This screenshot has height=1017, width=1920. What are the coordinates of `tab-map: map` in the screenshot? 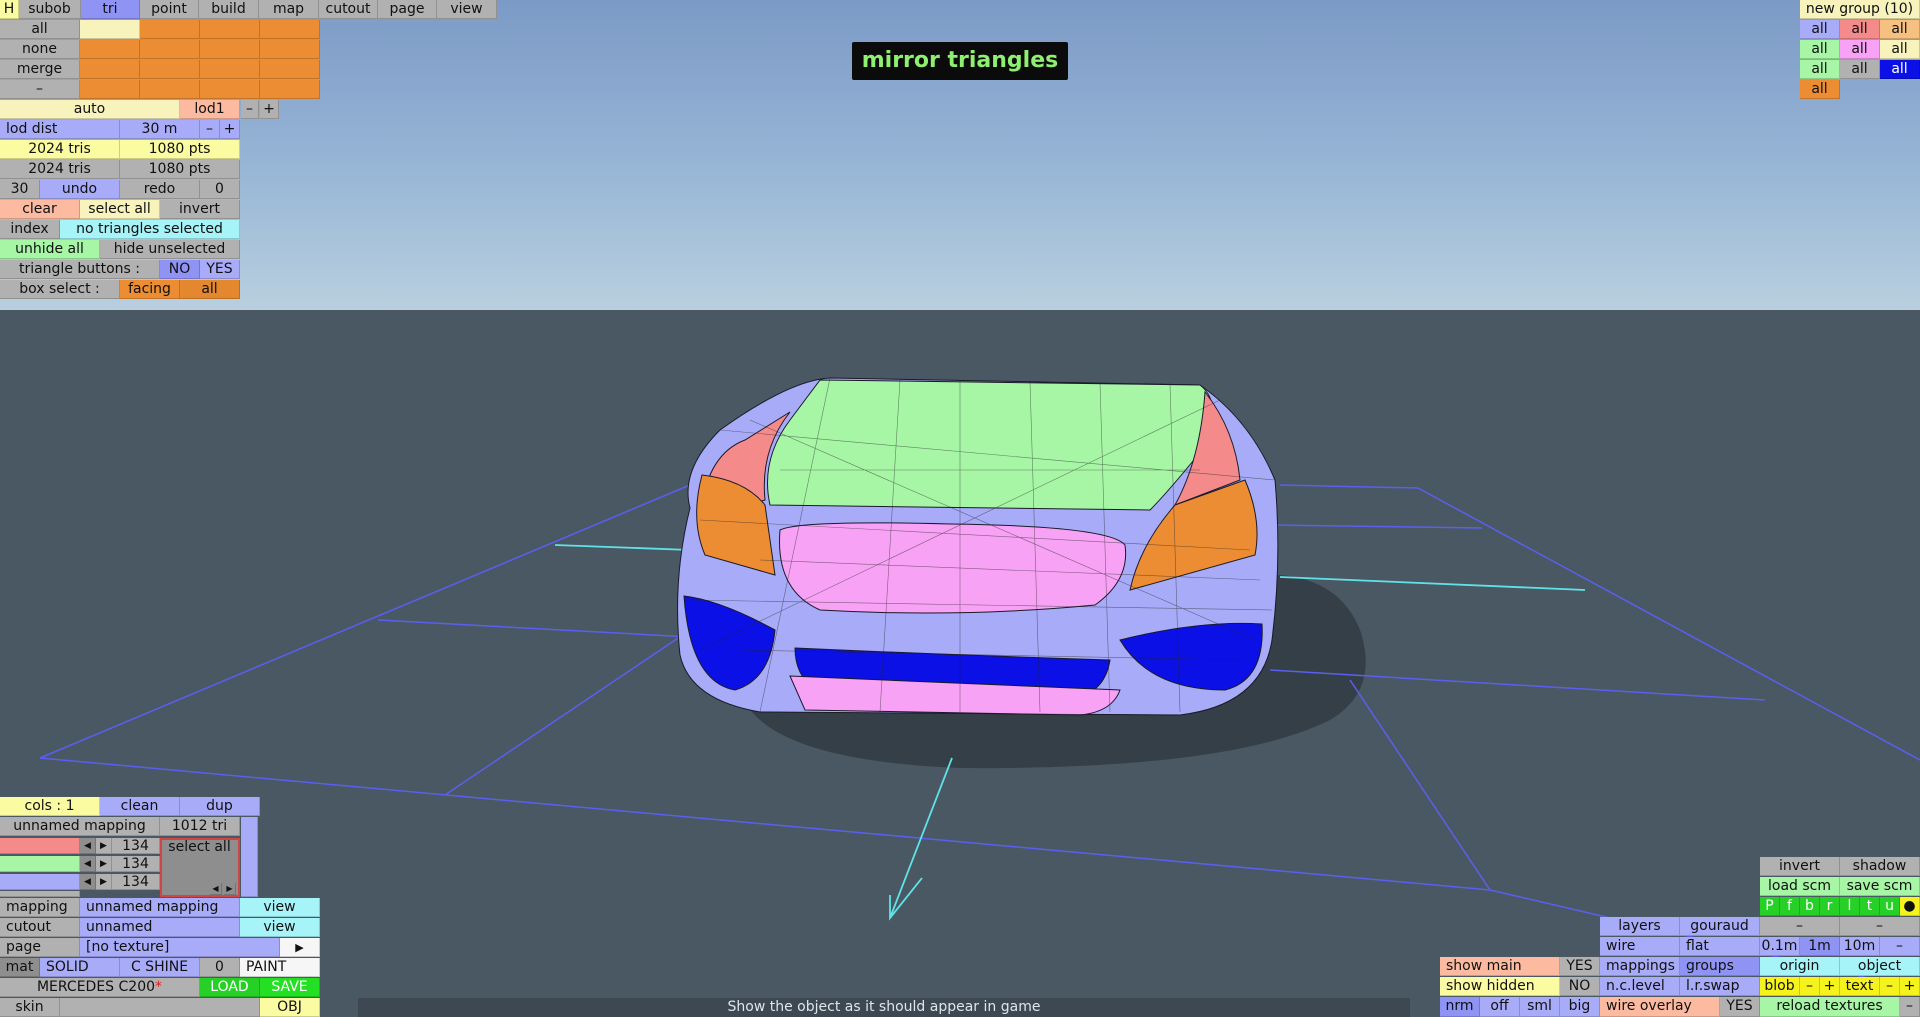 It's located at (289, 9).